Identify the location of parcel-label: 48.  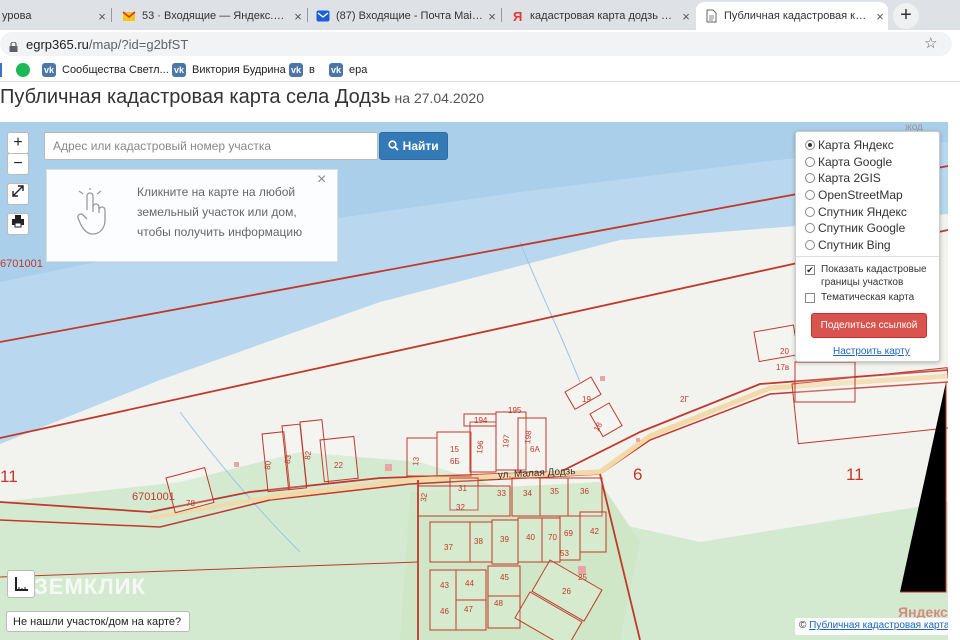
(498, 603).